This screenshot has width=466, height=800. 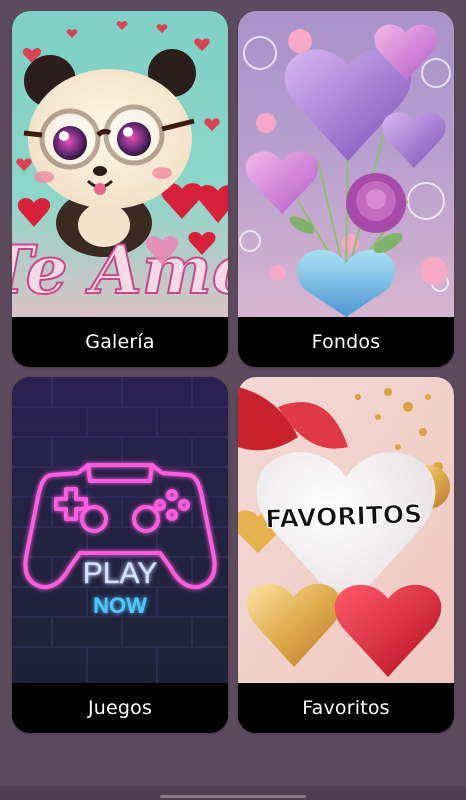 I want to click on home-gesture-handle, so click(x=233, y=796).